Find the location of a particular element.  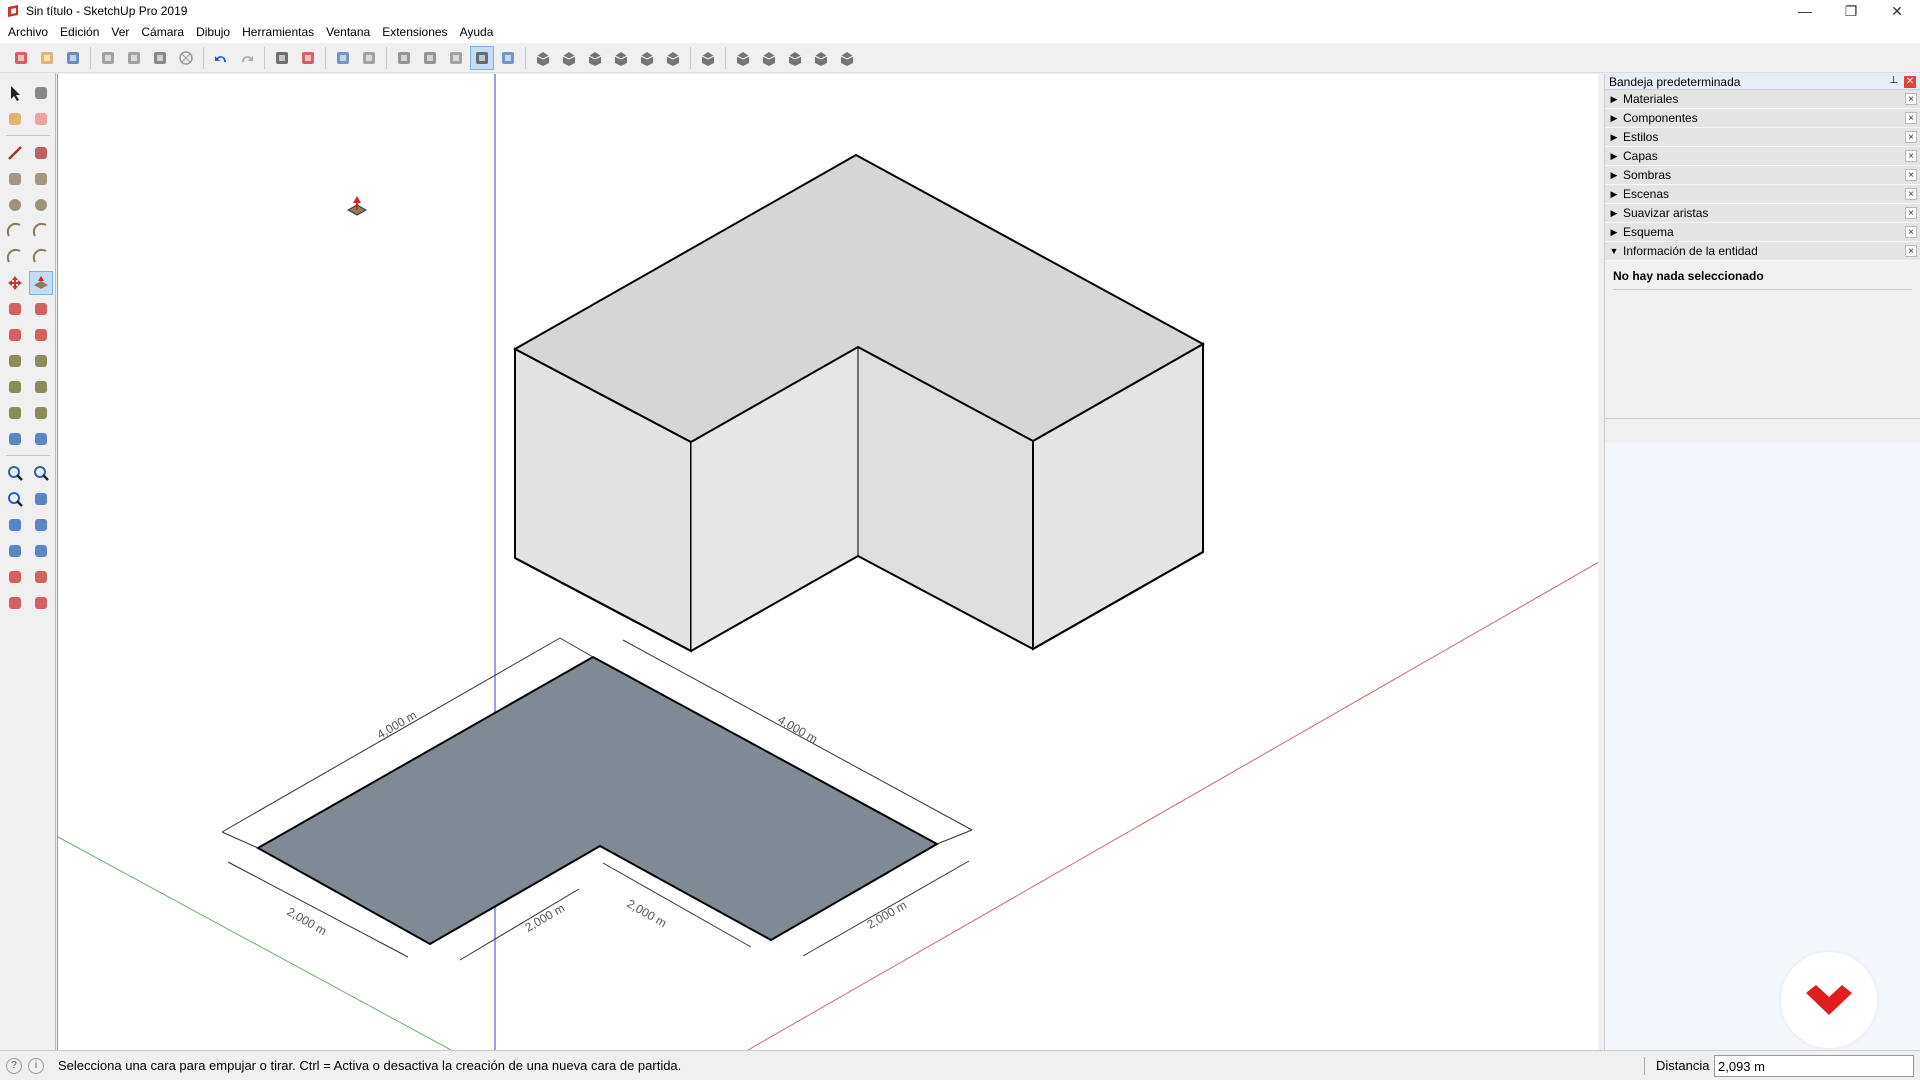

select-icon is located at coordinates (15, 93).